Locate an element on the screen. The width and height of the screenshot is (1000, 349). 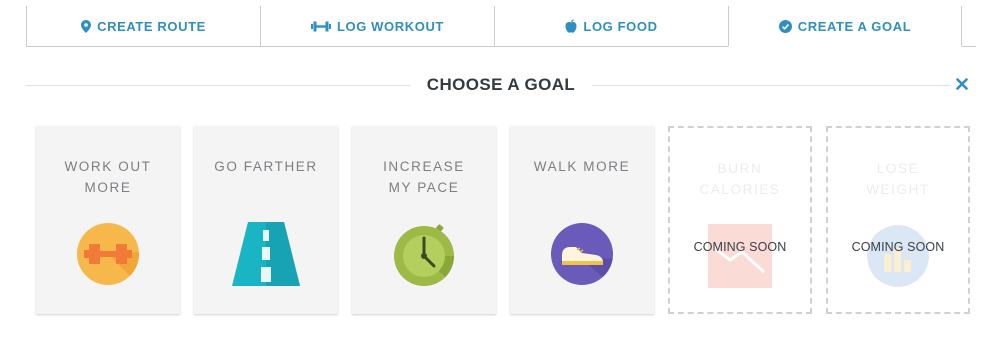
road-badge-icon is located at coordinates (266, 254).